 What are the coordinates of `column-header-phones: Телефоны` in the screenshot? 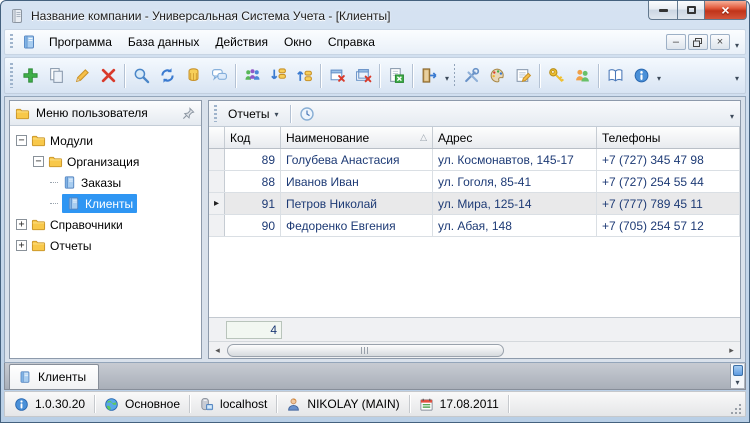 It's located at (668, 137).